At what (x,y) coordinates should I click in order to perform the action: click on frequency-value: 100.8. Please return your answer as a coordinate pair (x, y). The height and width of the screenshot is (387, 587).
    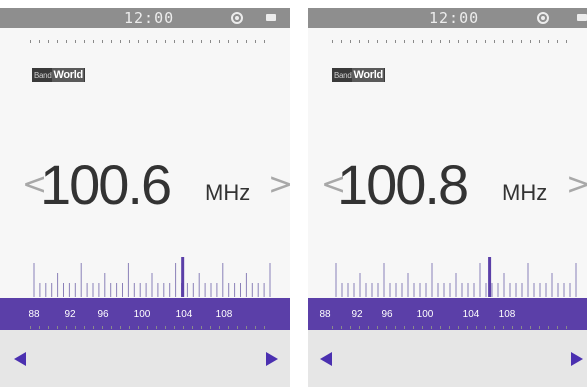
    Looking at the image, I should click on (403, 184).